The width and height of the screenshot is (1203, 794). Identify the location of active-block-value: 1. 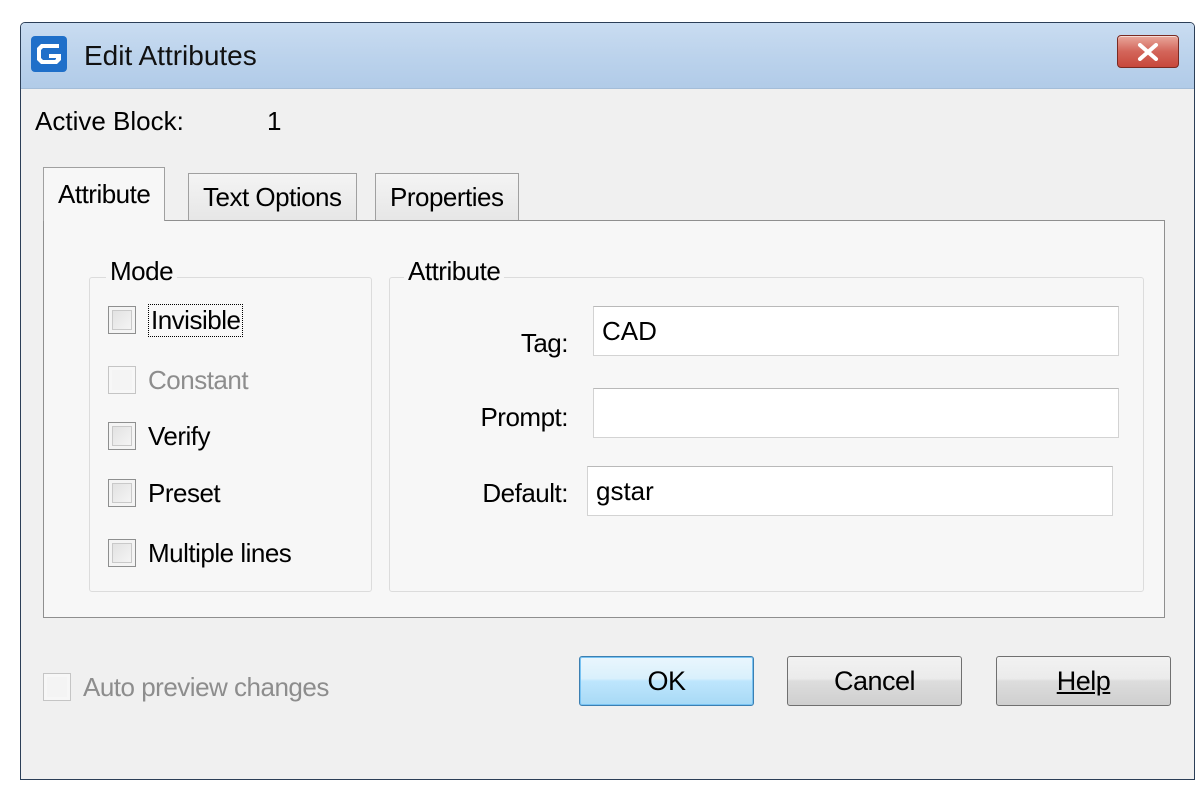
(274, 121).